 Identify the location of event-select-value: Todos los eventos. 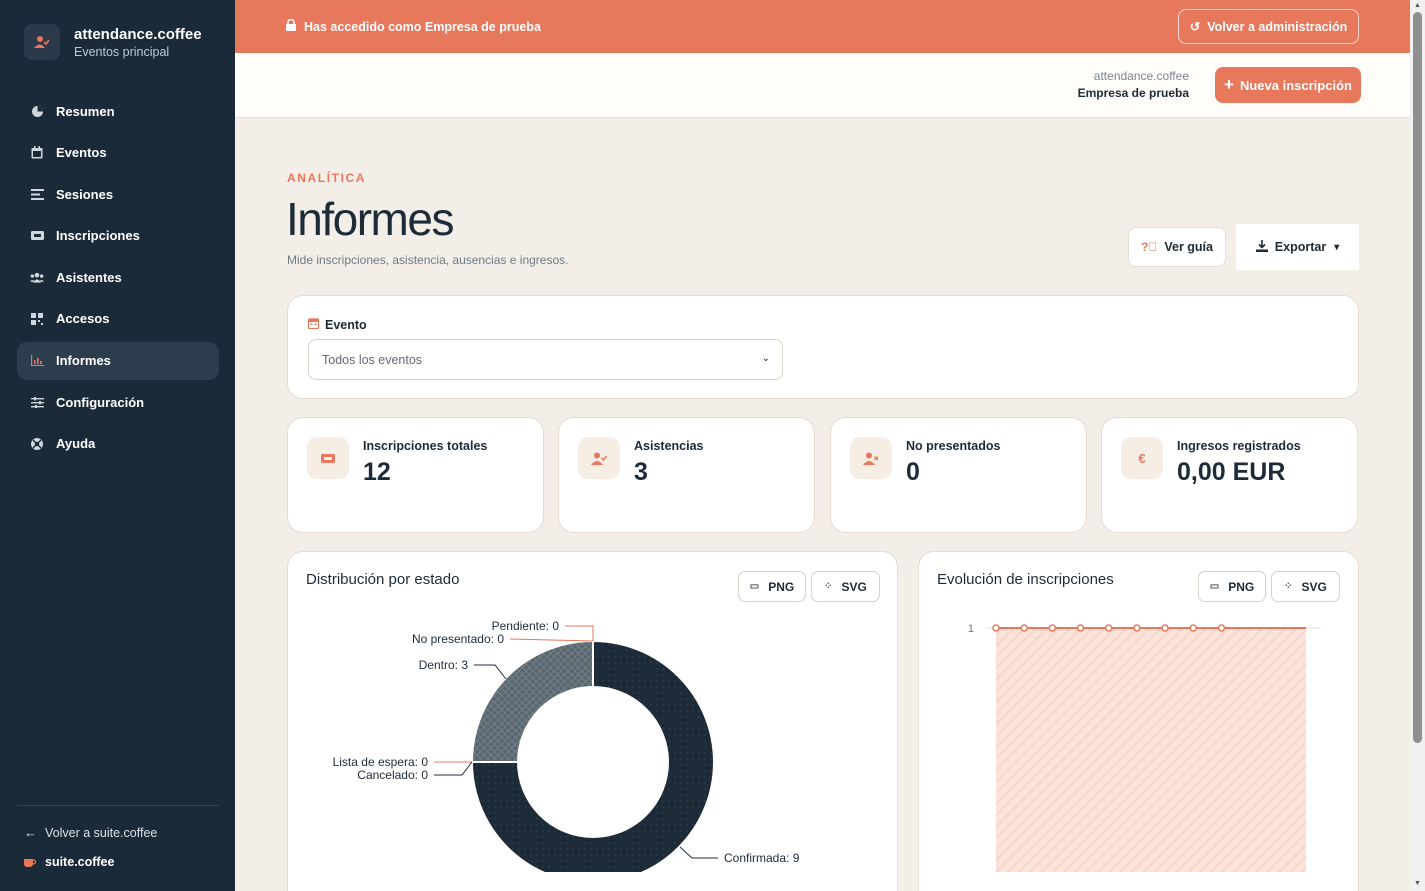
(372, 359).